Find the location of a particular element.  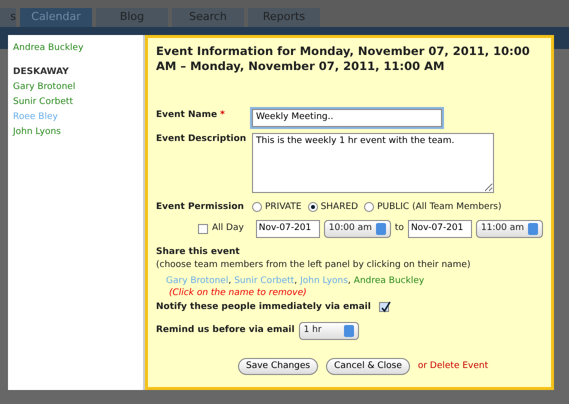

field-label: Remind us before via email is located at coordinates (225, 330).